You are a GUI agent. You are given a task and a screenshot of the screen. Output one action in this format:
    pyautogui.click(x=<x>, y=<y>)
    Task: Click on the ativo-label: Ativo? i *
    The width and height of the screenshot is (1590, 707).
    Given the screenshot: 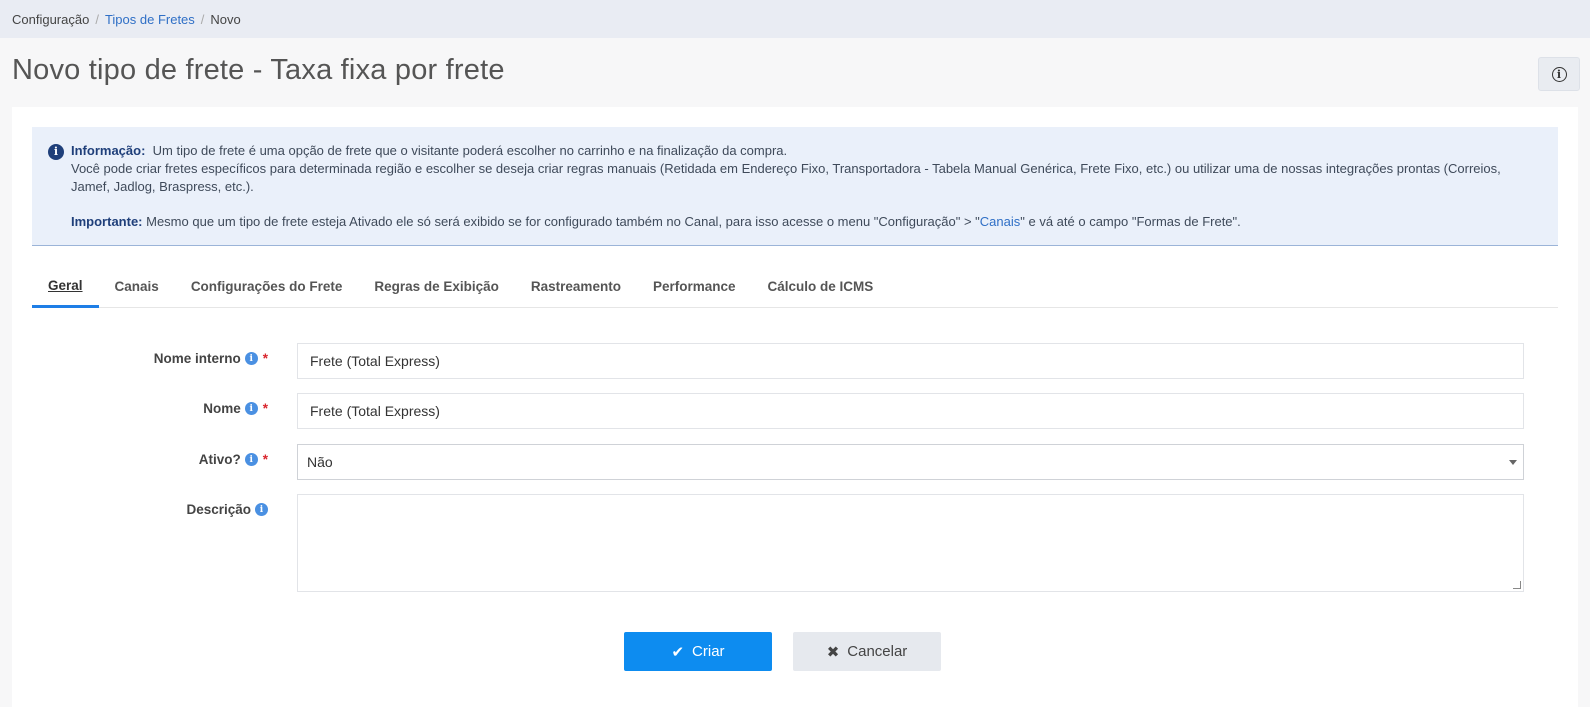 What is the action you would take?
    pyautogui.click(x=233, y=459)
    